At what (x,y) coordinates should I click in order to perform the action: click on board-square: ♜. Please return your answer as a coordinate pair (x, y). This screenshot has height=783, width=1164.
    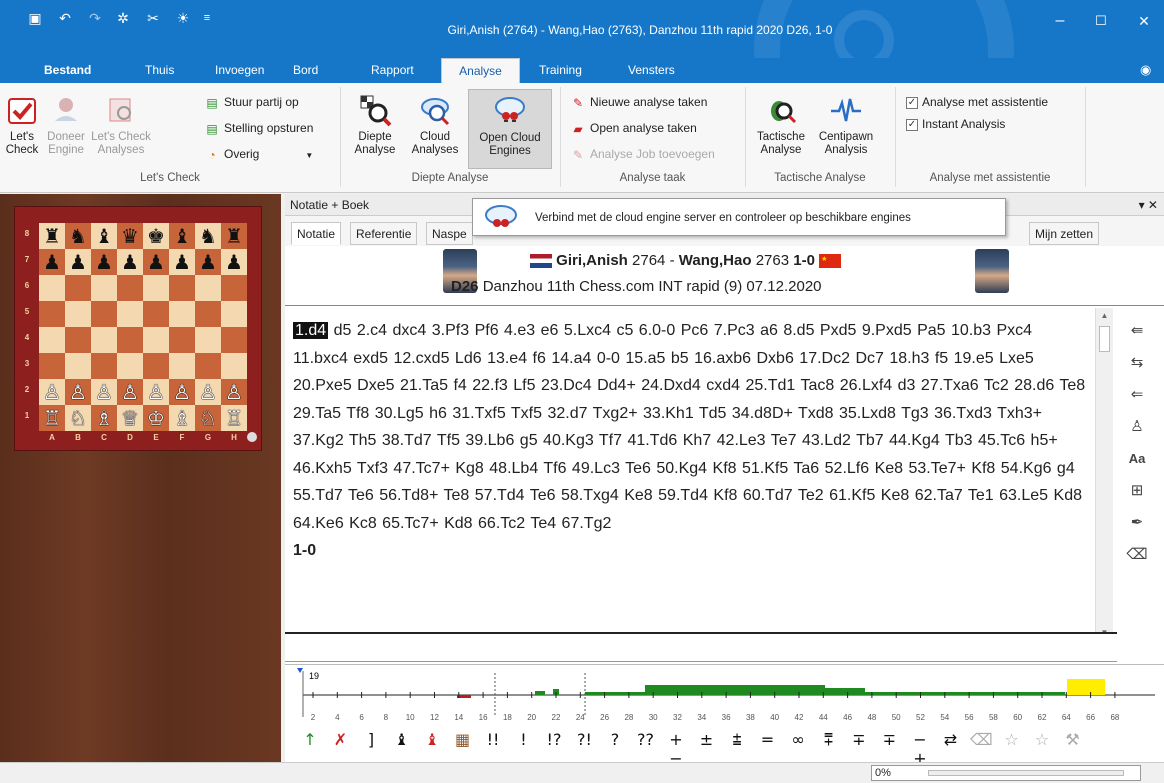
    Looking at the image, I should click on (234, 236).